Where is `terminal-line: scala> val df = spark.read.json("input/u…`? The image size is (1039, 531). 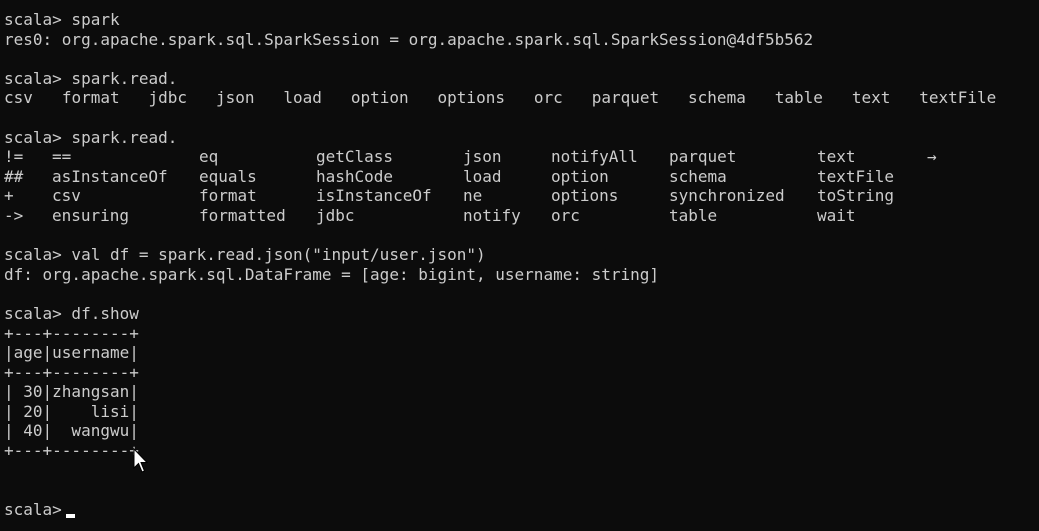
terminal-line: scala> val df = spark.read.json("input/u… is located at coordinates (245, 255).